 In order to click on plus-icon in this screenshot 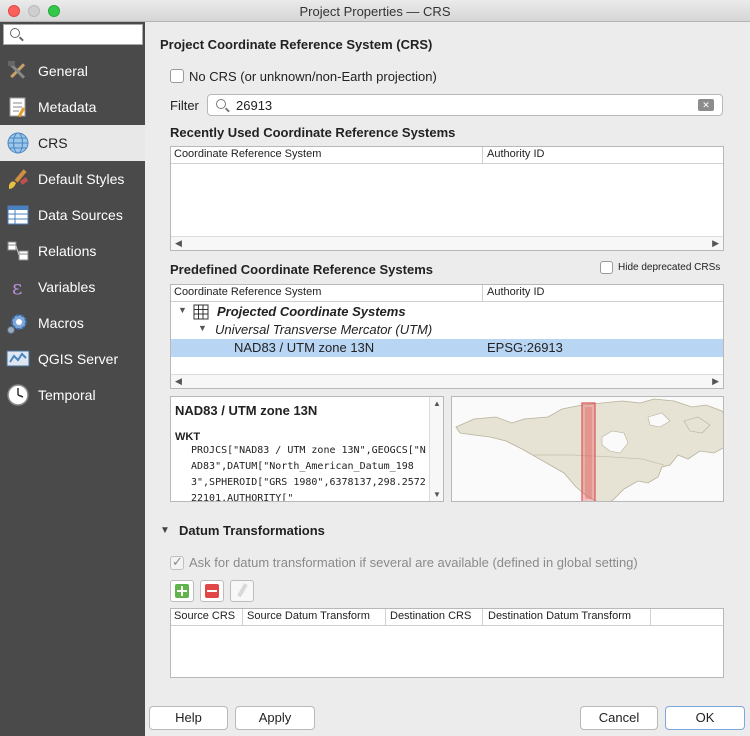, I will do `click(182, 591)`.